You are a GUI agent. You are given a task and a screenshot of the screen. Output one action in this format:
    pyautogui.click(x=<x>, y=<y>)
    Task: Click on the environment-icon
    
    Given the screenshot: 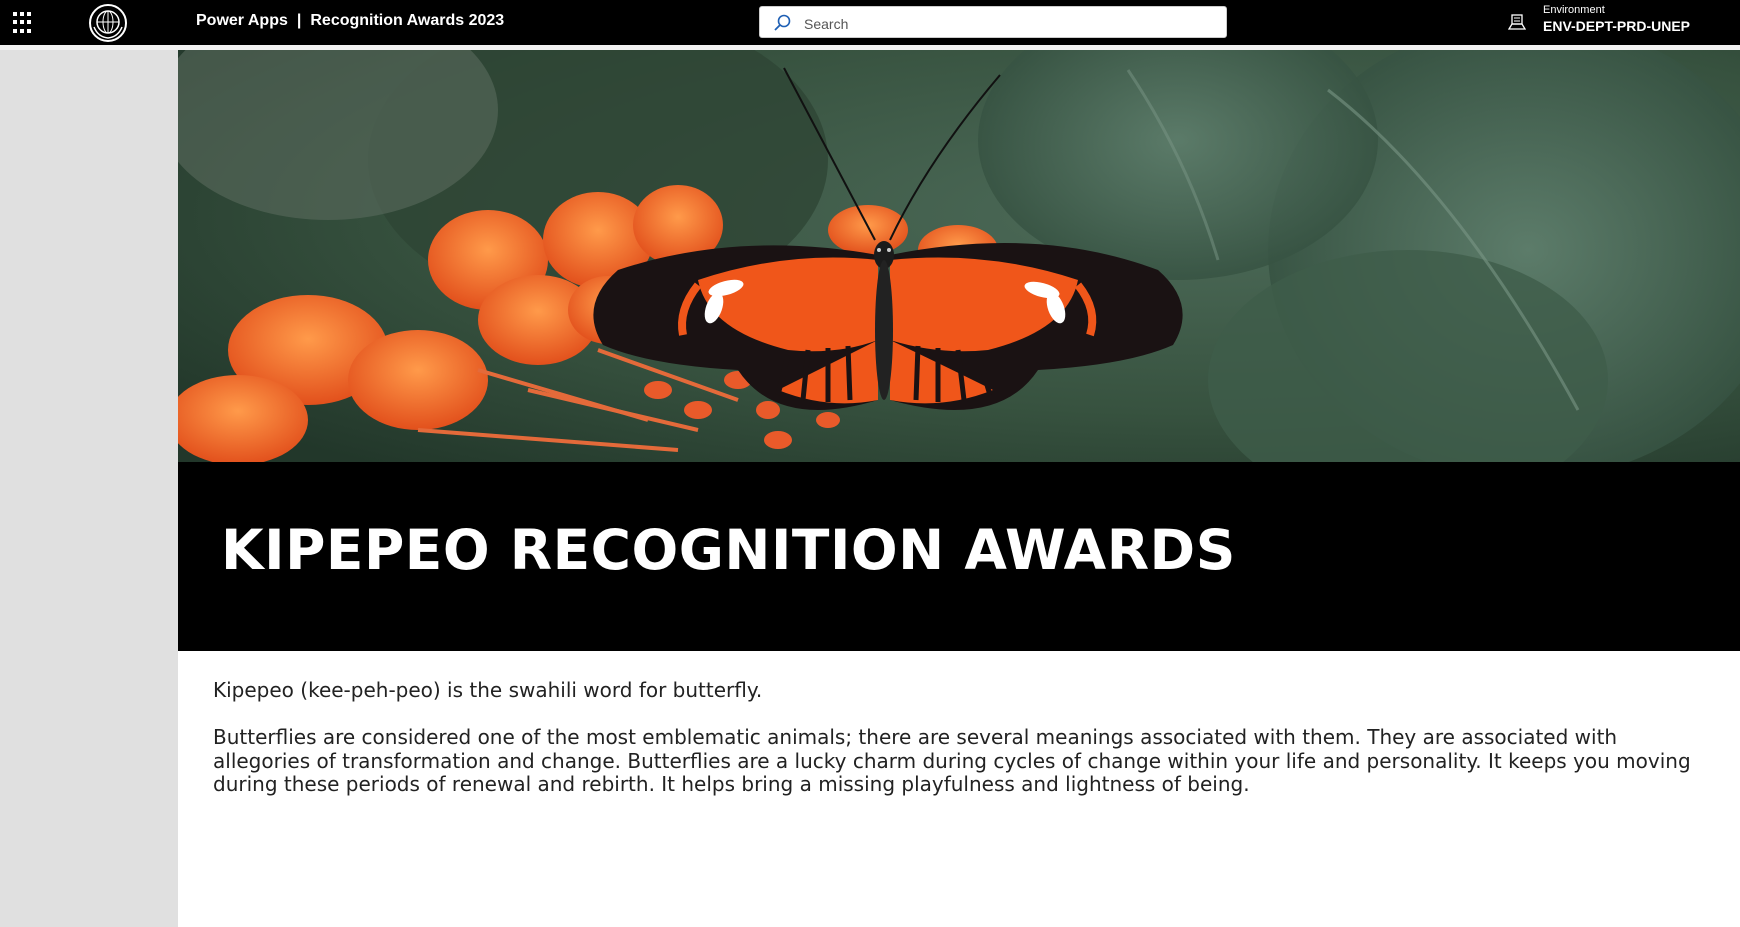 What is the action you would take?
    pyautogui.click(x=1517, y=22)
    